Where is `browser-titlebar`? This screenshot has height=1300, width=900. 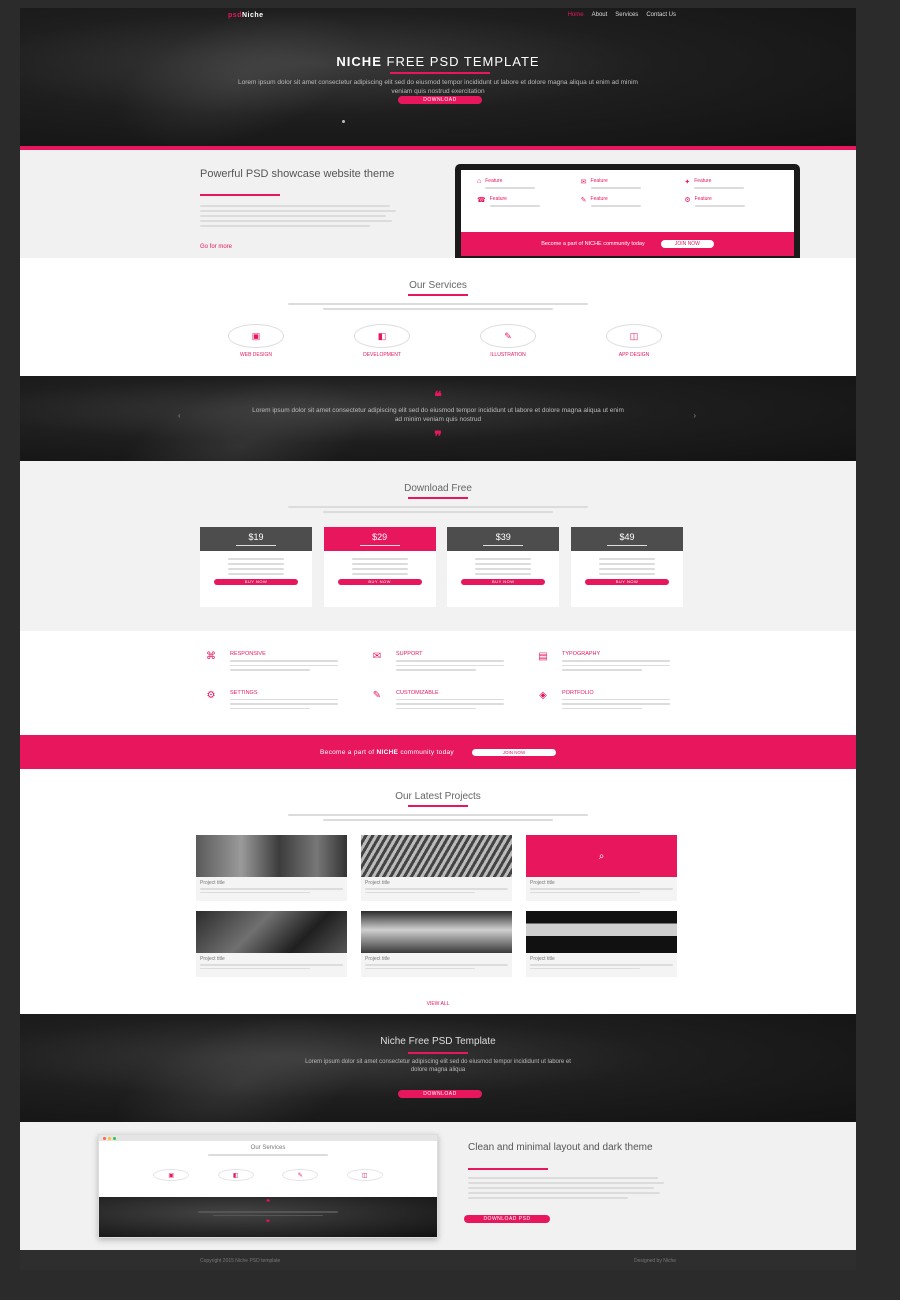
browser-titlebar is located at coordinates (268, 1138).